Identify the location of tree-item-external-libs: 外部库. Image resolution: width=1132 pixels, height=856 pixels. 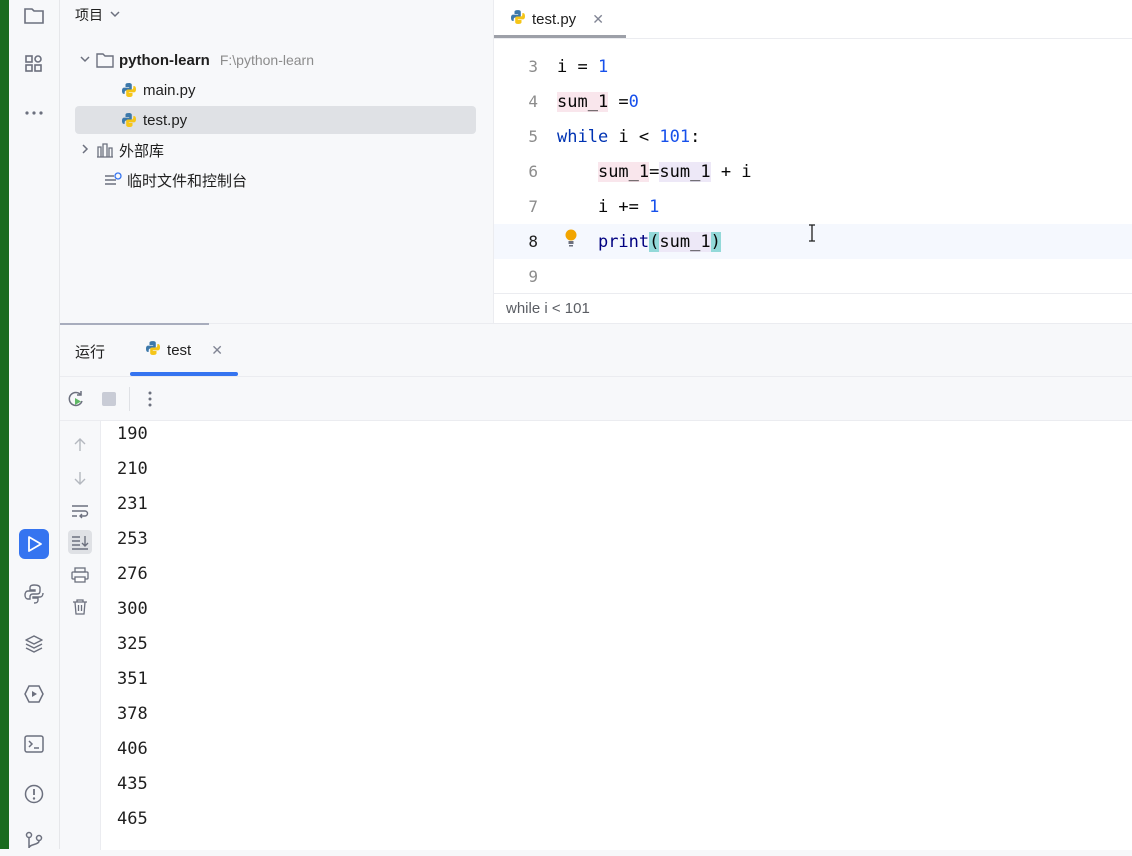
(275, 150).